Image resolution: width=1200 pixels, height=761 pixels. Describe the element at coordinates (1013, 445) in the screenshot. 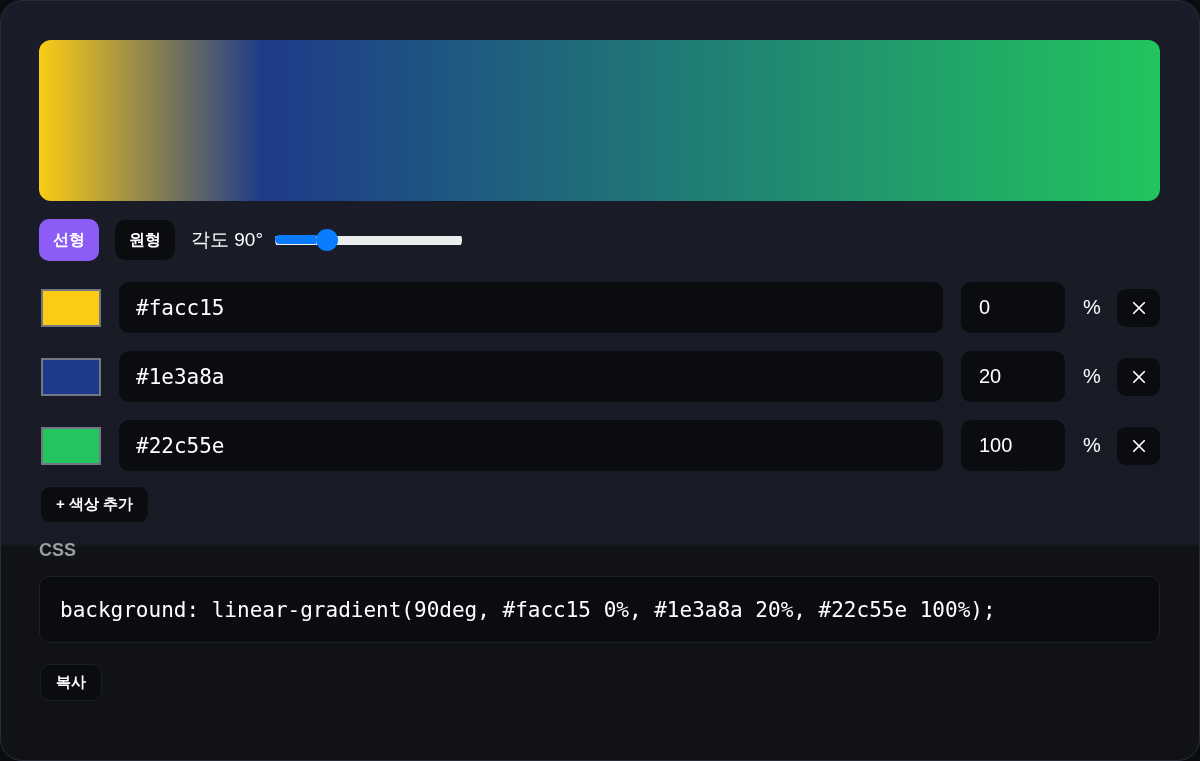

I see `position-input: 100` at that location.